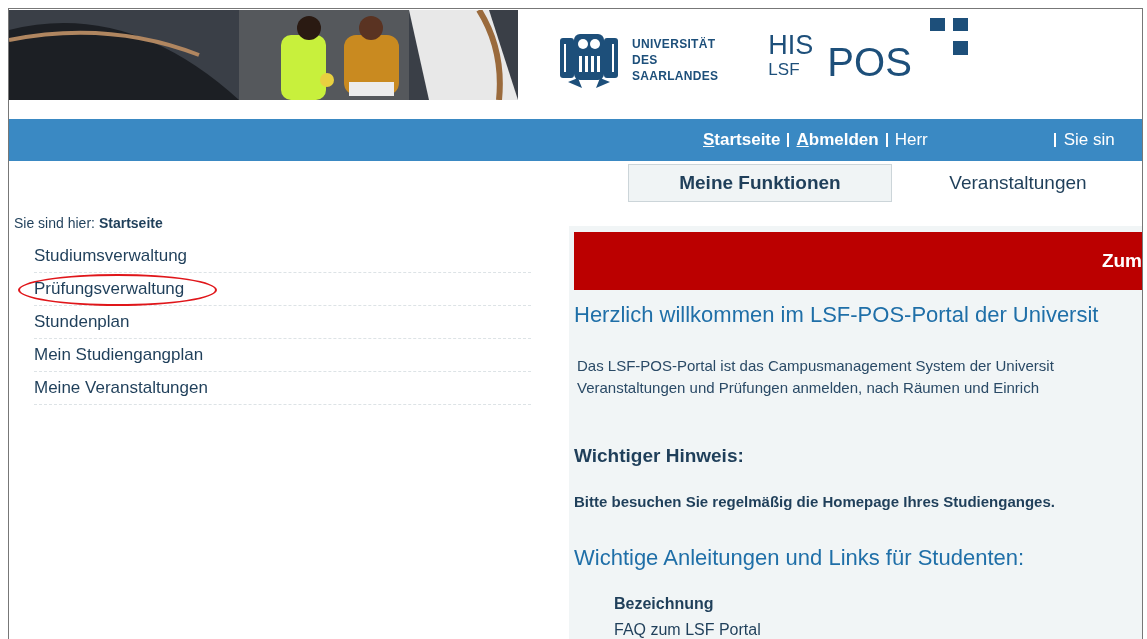  What do you see at coordinates (111, 256) in the screenshot?
I see `sidebar-link: Studiumsverwaltung` at bounding box center [111, 256].